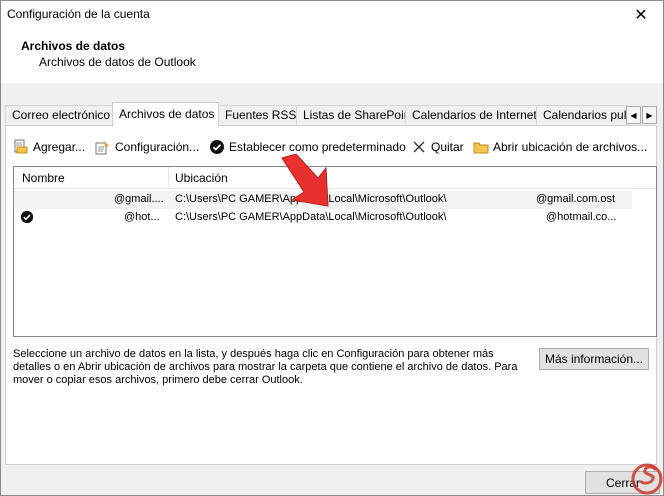 The height and width of the screenshot is (496, 664). What do you see at coordinates (576, 199) in the screenshot?
I see `row-file: @gmail.com.ost` at bounding box center [576, 199].